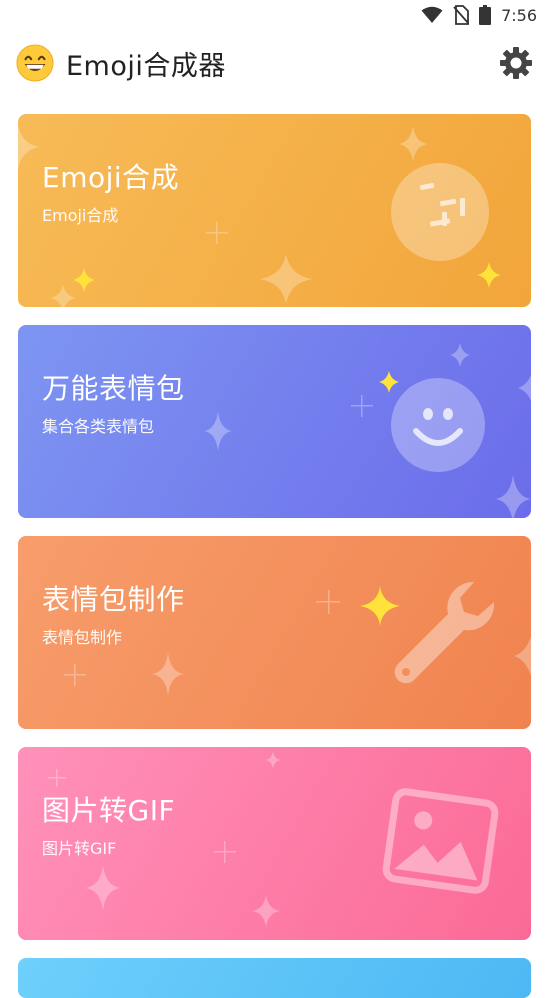 The height and width of the screenshot is (998, 549). Describe the element at coordinates (461, 15) in the screenshot. I see `no-sim-icon` at that location.